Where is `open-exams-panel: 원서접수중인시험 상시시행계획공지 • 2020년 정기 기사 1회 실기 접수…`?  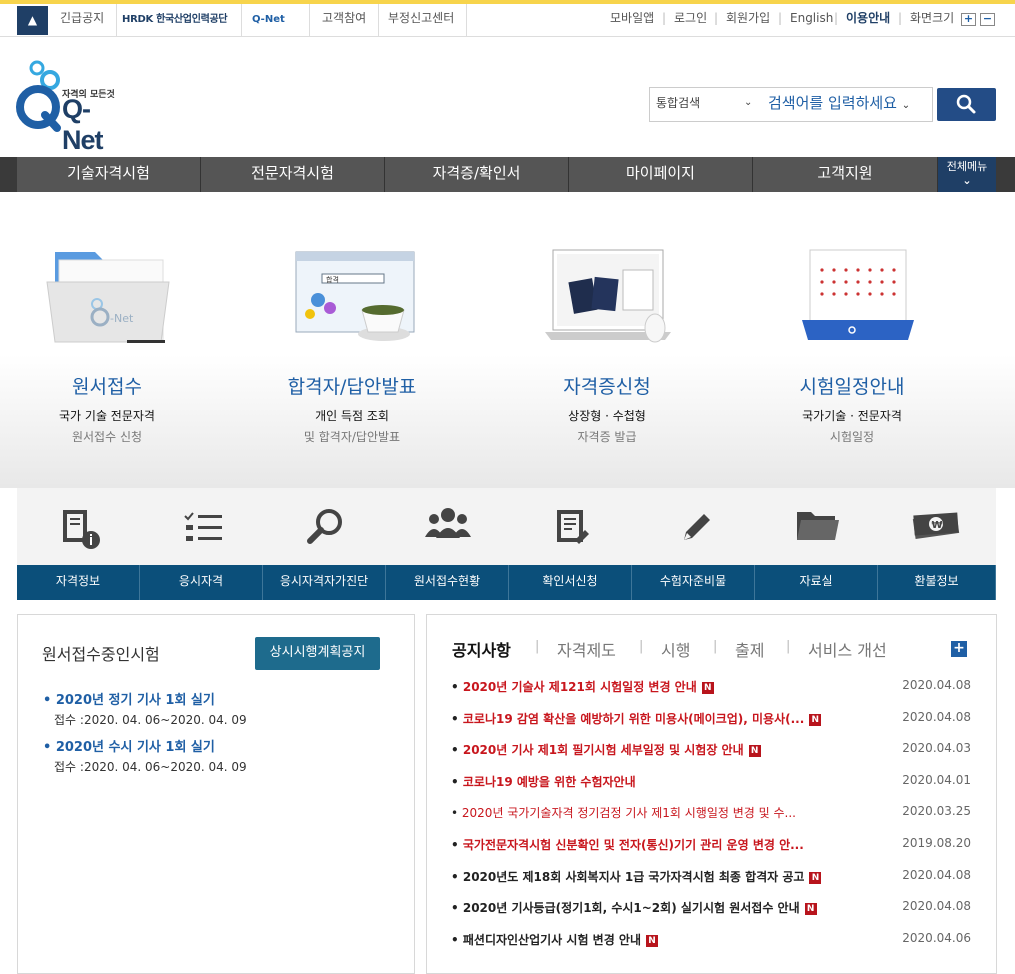 open-exams-panel: 원서접수중인시험 상시시행계획공지 • 2020년 정기 기사 1회 실기 접수… is located at coordinates (216, 794).